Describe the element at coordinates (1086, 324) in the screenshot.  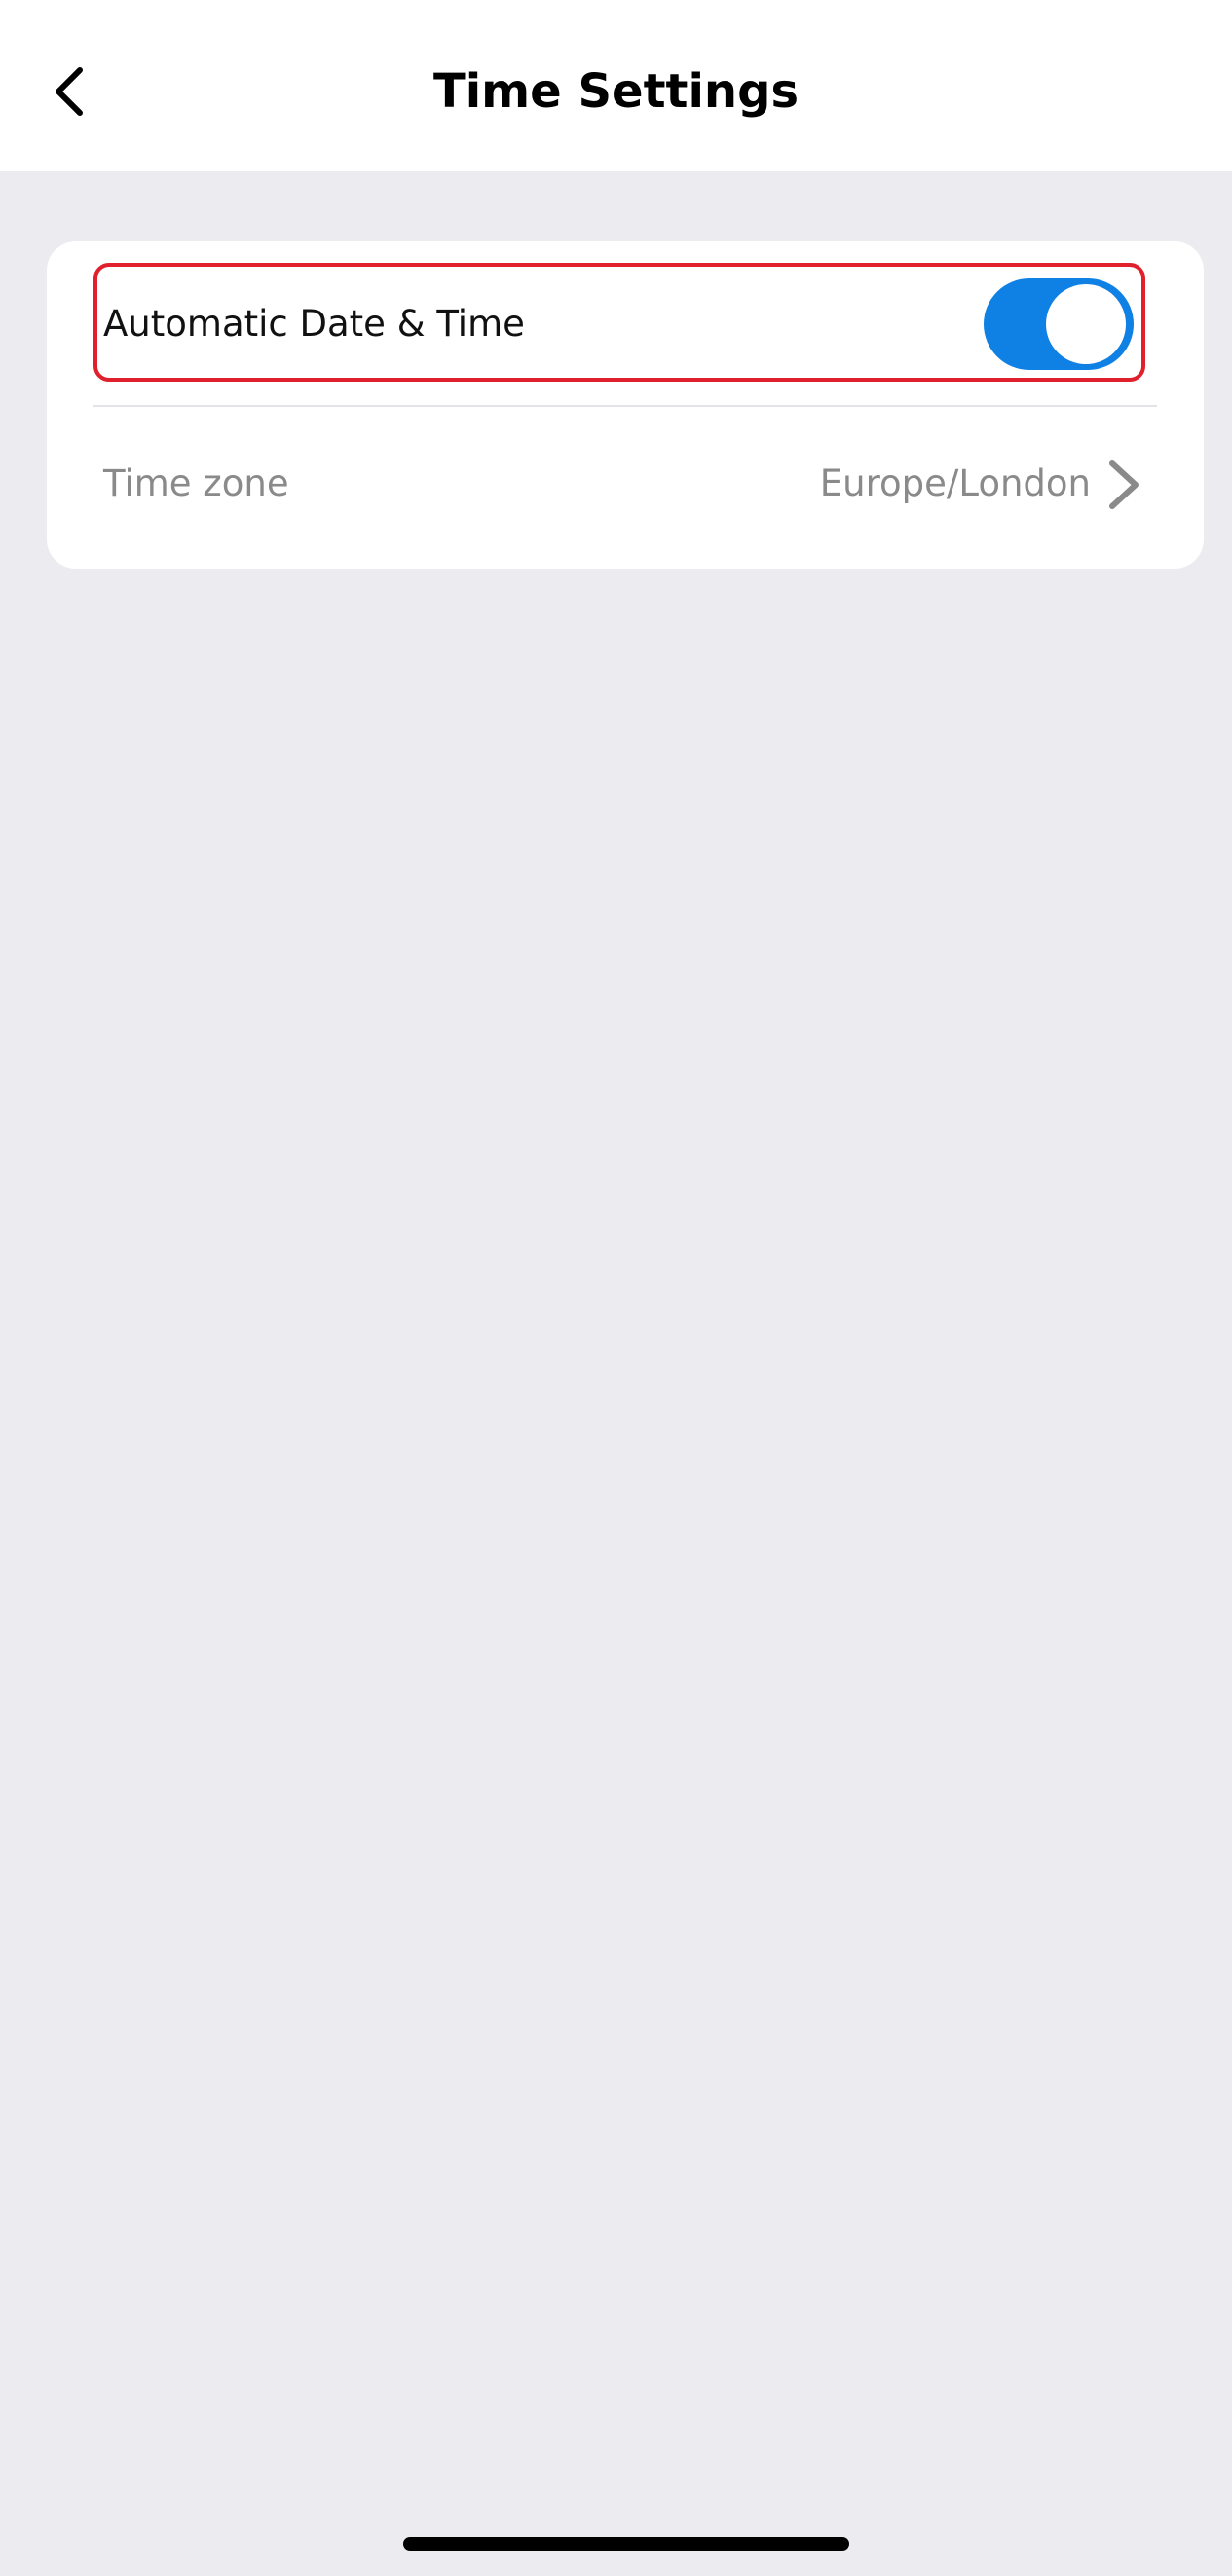
I see `toggle-knob` at that location.